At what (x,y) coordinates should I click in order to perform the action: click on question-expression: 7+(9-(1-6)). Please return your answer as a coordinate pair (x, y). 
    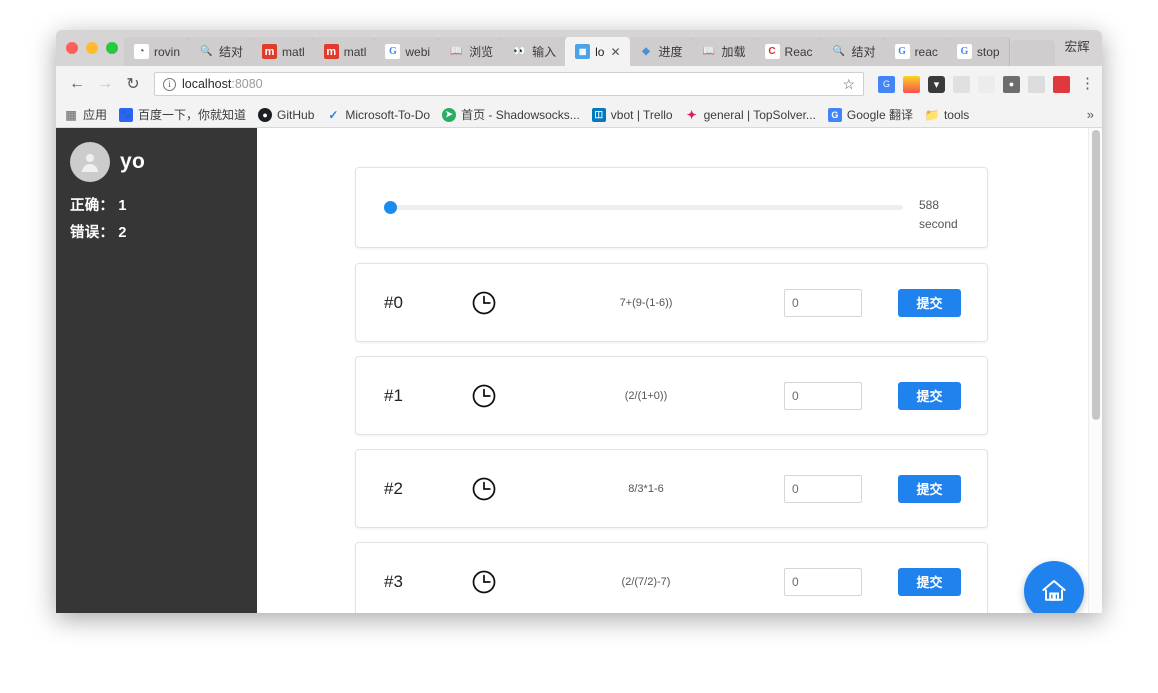
    Looking at the image, I should click on (646, 302).